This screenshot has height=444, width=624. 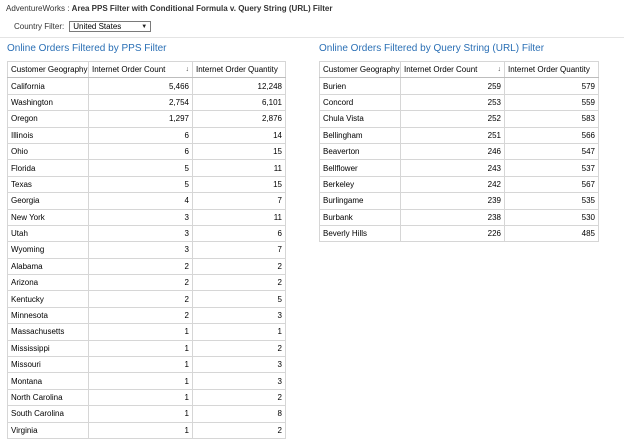 I want to click on geography-cell: Burbank, so click(x=360, y=217).